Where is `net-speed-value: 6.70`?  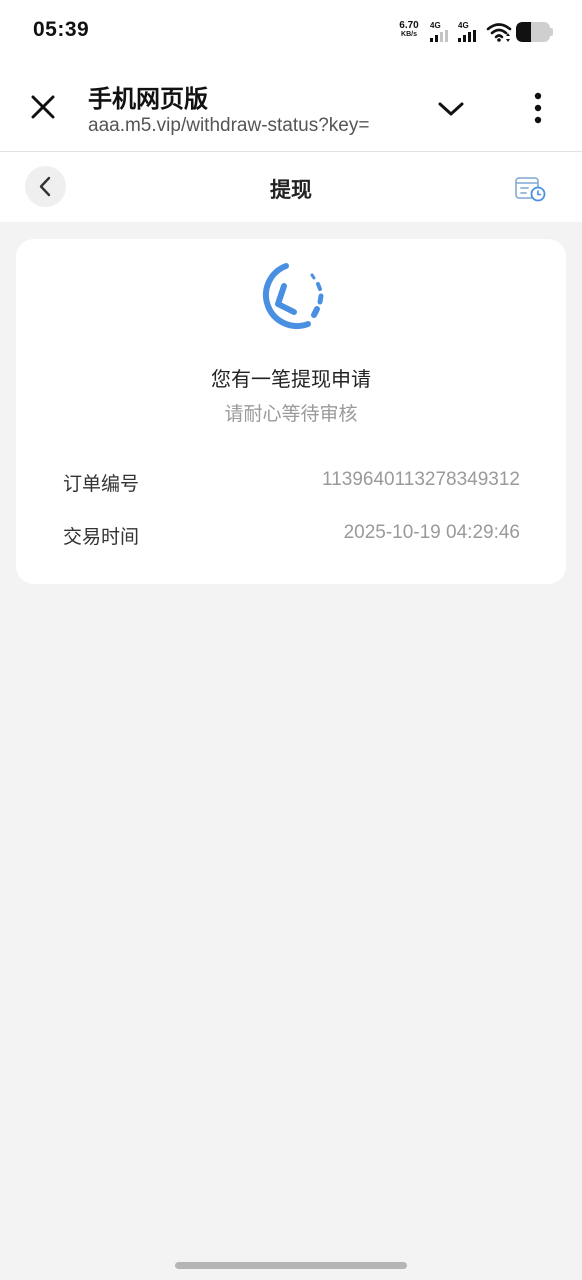 net-speed-value: 6.70 is located at coordinates (409, 25).